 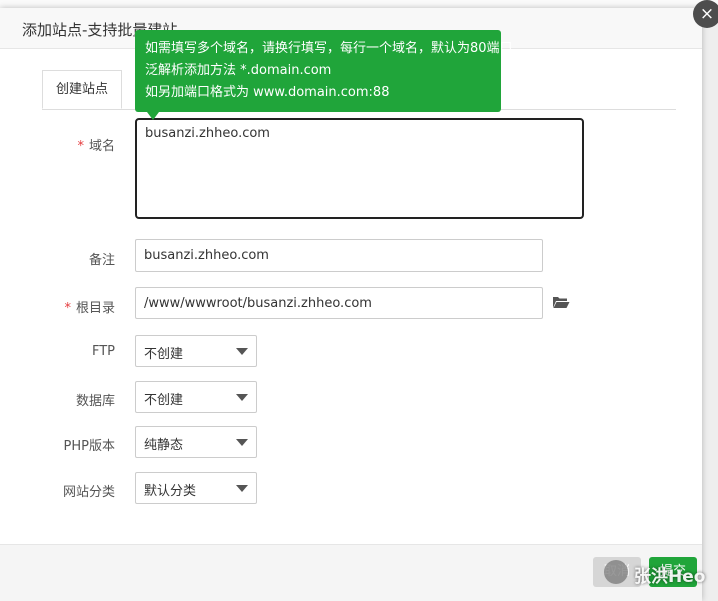 What do you see at coordinates (238, 70) in the screenshot?
I see `tooltip-line: 泛解析添加方法 *.domain.com` at bounding box center [238, 70].